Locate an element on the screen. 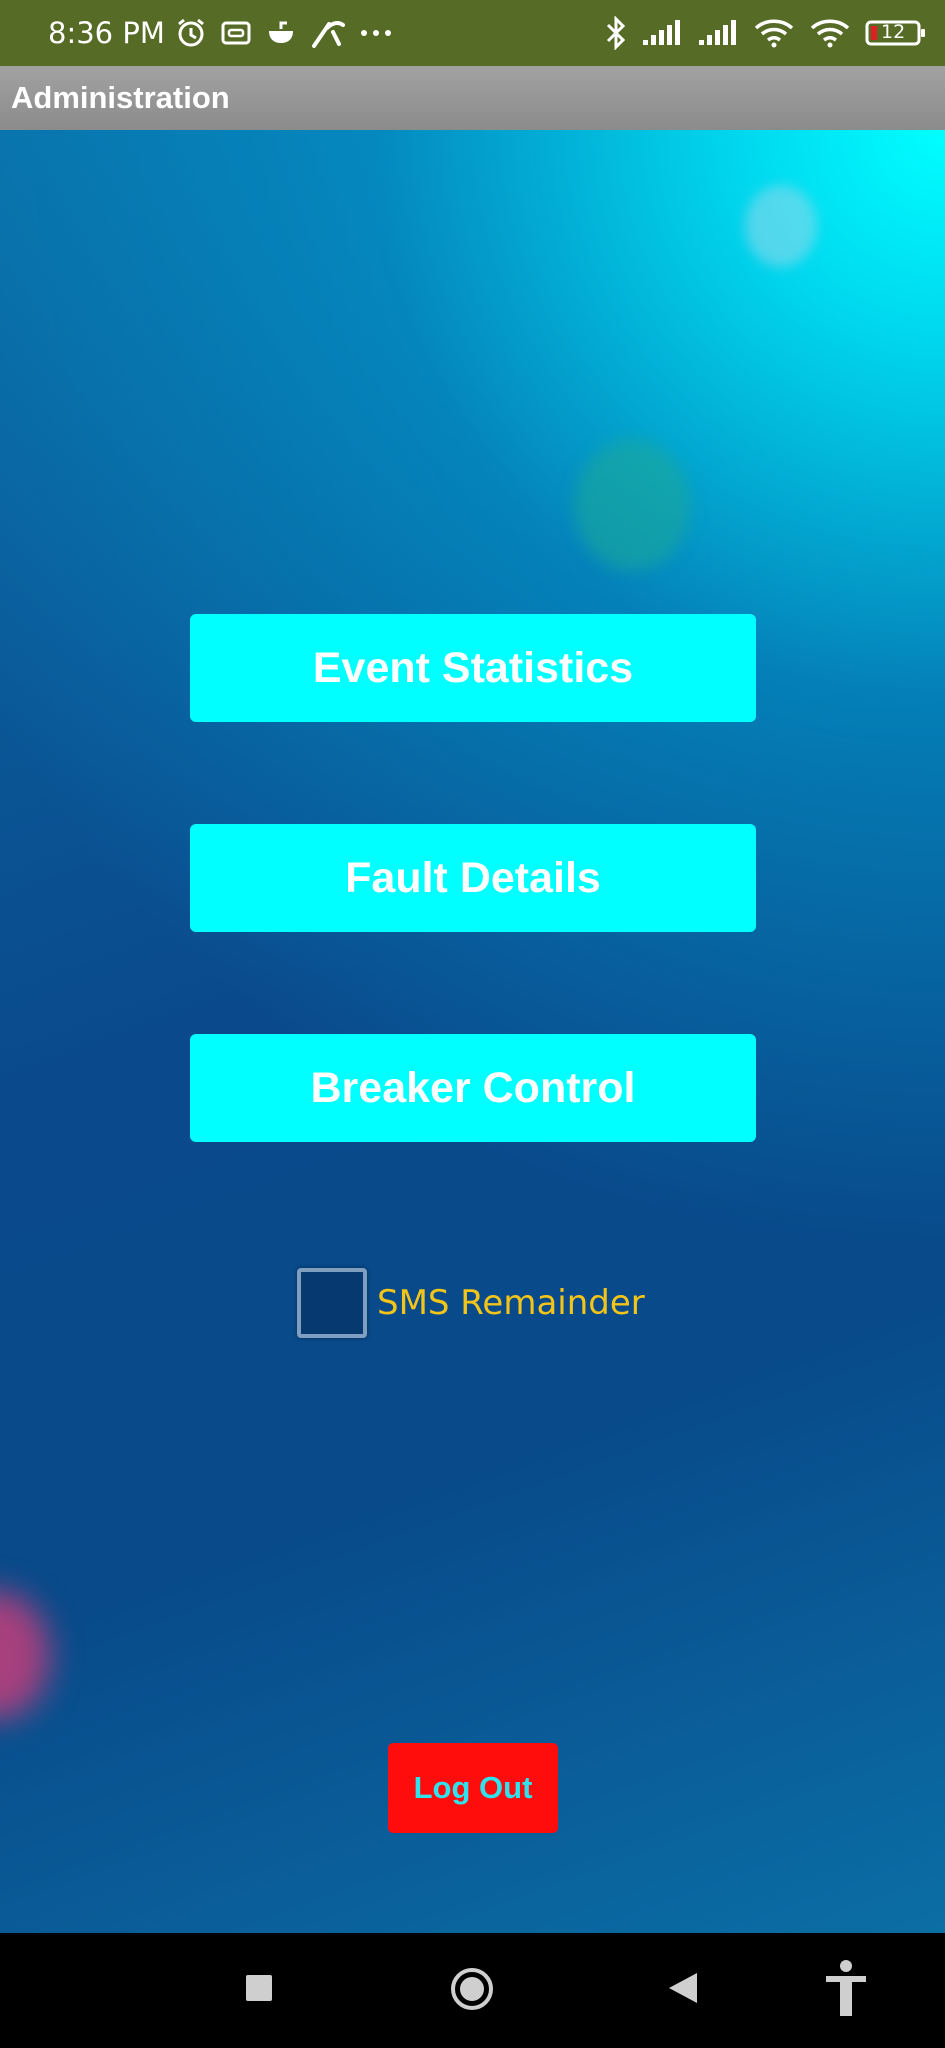  event-statistics-button: Event Statistics is located at coordinates (473, 668).